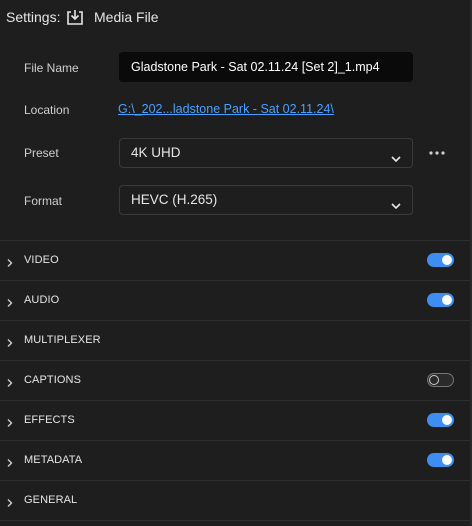 The width and height of the screenshot is (472, 526). What do you see at coordinates (236, 18) in the screenshot?
I see `panel-header: Settings: Media File` at bounding box center [236, 18].